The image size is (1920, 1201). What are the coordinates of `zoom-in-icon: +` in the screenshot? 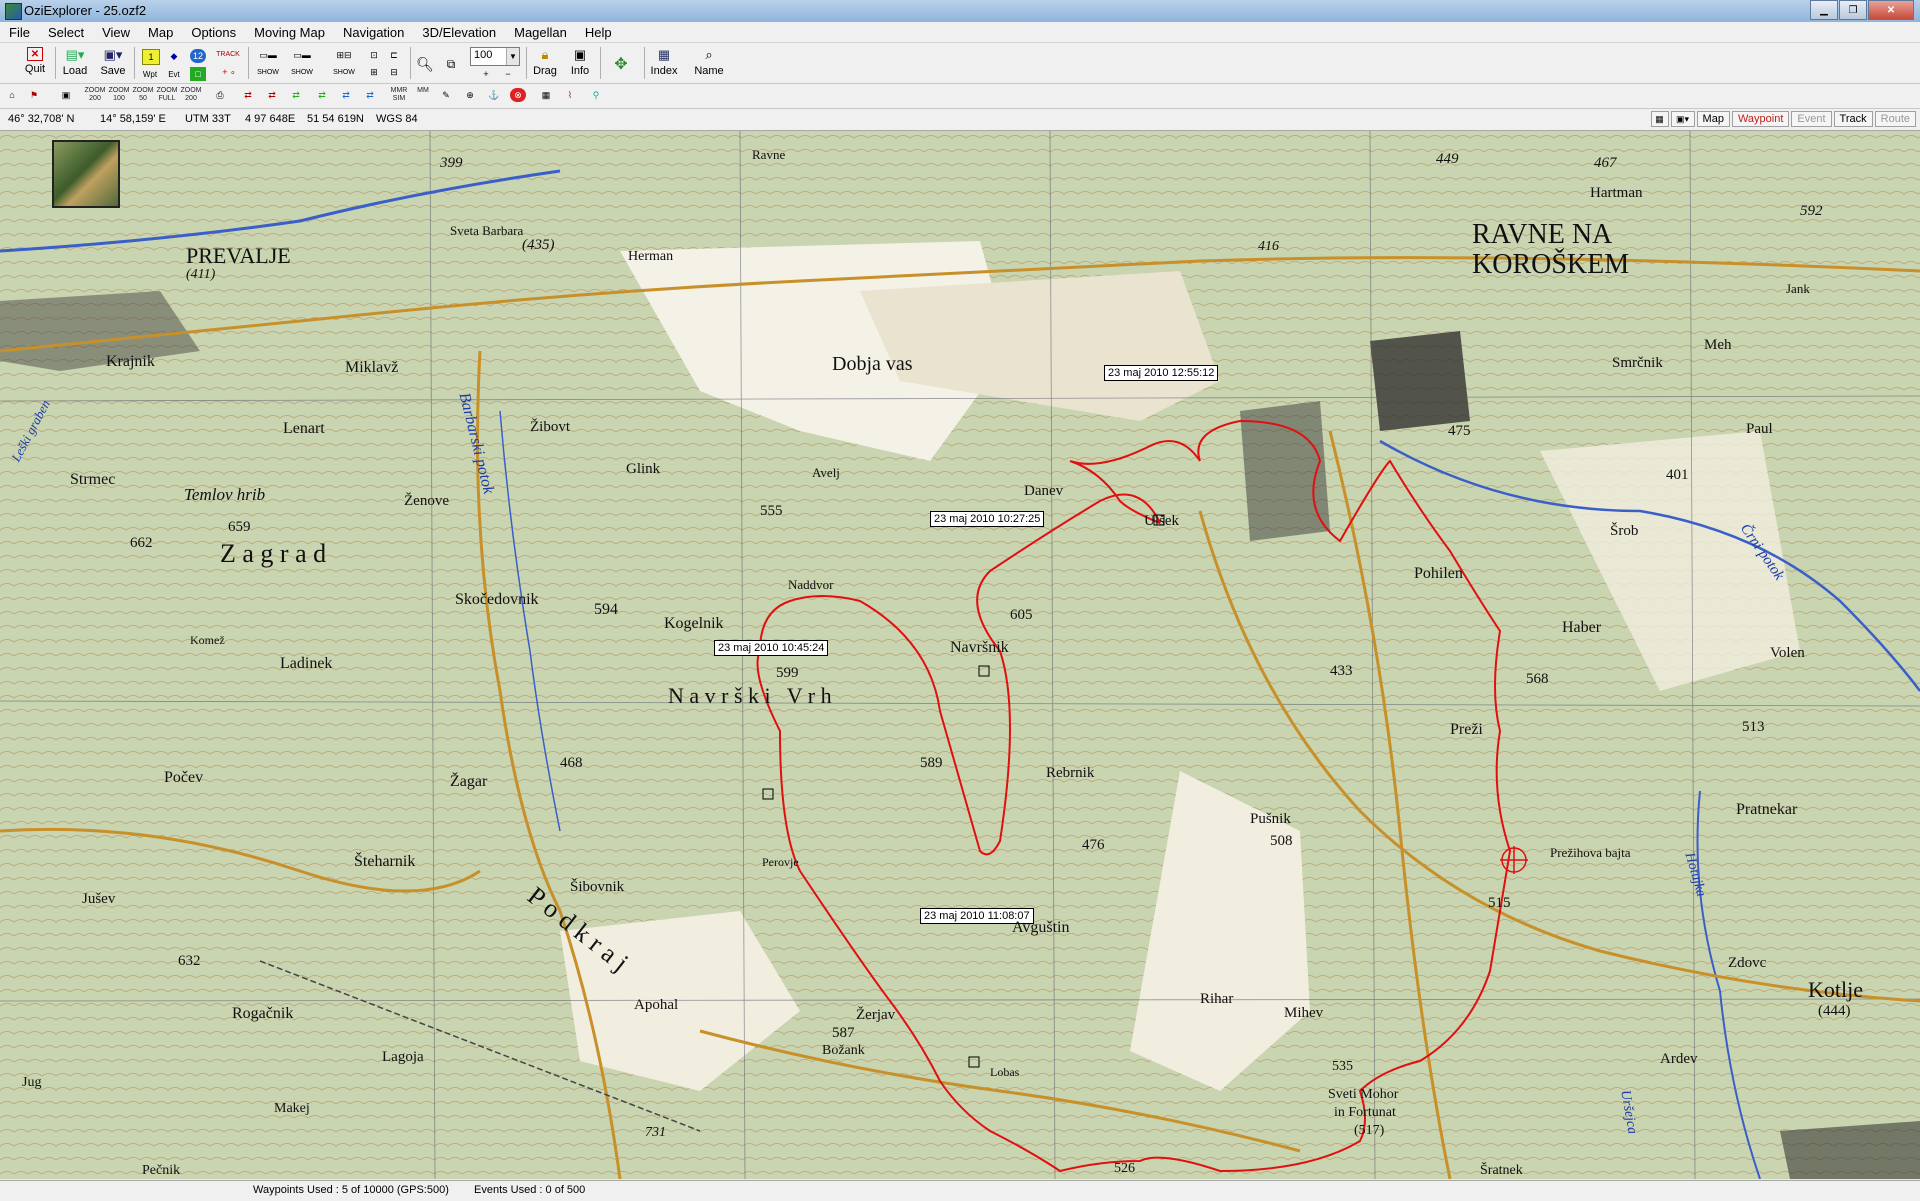 It's located at (486, 74).